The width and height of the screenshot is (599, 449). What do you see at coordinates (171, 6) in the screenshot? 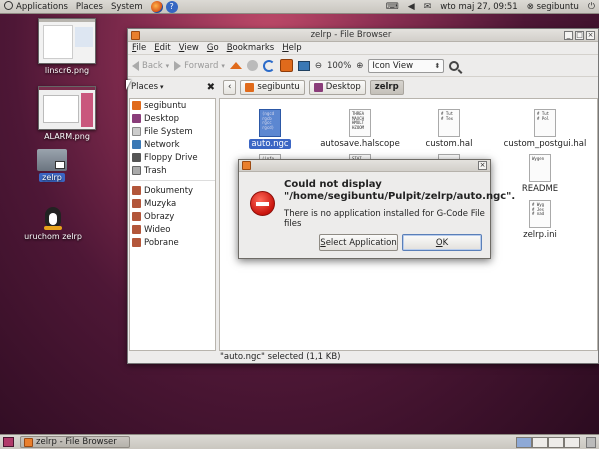
I see `help-icon: ?` at bounding box center [171, 6].